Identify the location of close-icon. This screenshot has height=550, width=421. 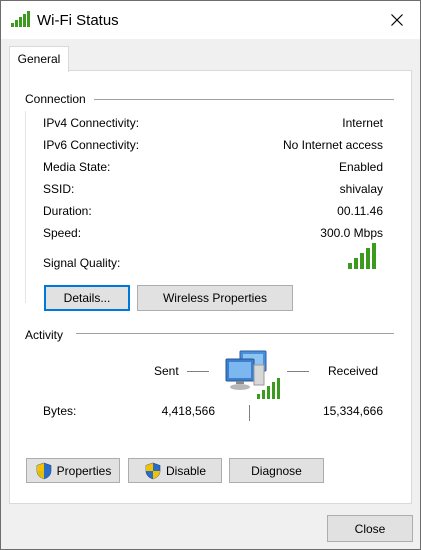
(397, 20).